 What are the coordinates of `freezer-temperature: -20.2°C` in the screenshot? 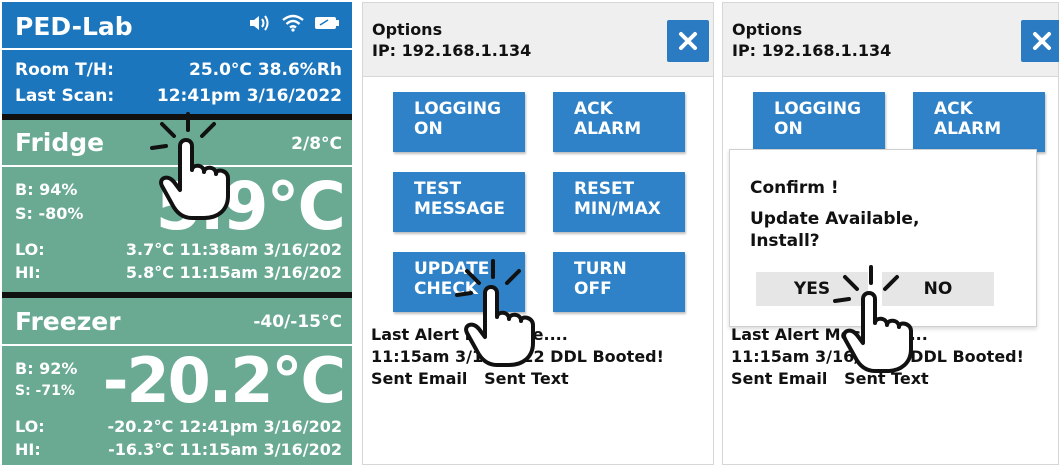 It's located at (224, 380).